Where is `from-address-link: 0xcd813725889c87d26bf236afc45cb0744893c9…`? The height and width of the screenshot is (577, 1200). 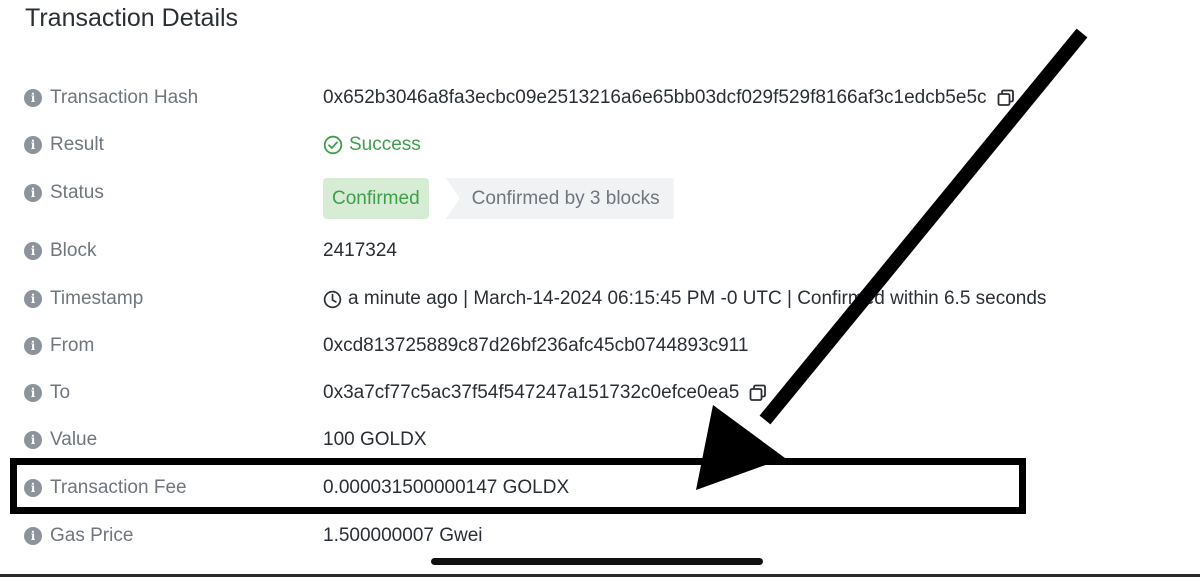 from-address-link: 0xcd813725889c87d26bf236afc45cb0744893c9… is located at coordinates (535, 346).